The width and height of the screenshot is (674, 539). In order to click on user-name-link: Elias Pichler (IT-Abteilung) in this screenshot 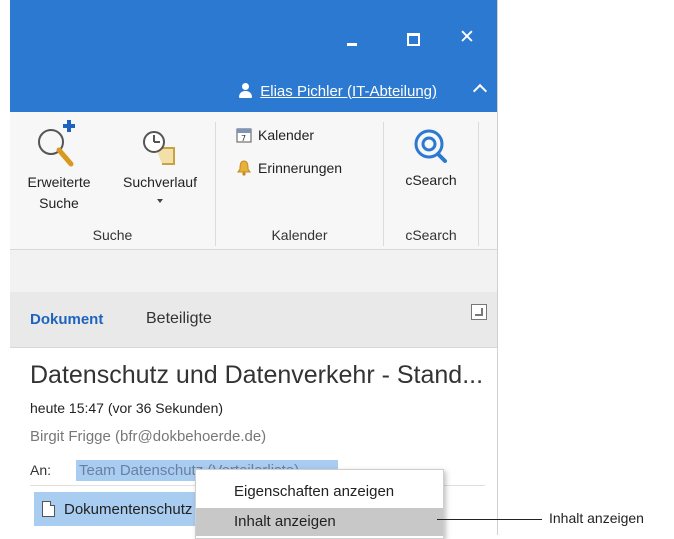, I will do `click(348, 91)`.